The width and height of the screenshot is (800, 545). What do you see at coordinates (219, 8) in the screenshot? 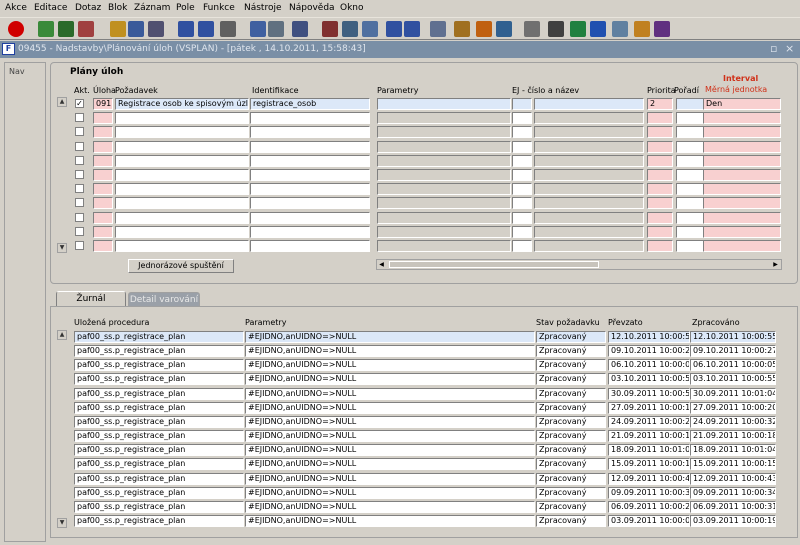
I see `menu-6: Funkce` at bounding box center [219, 8].